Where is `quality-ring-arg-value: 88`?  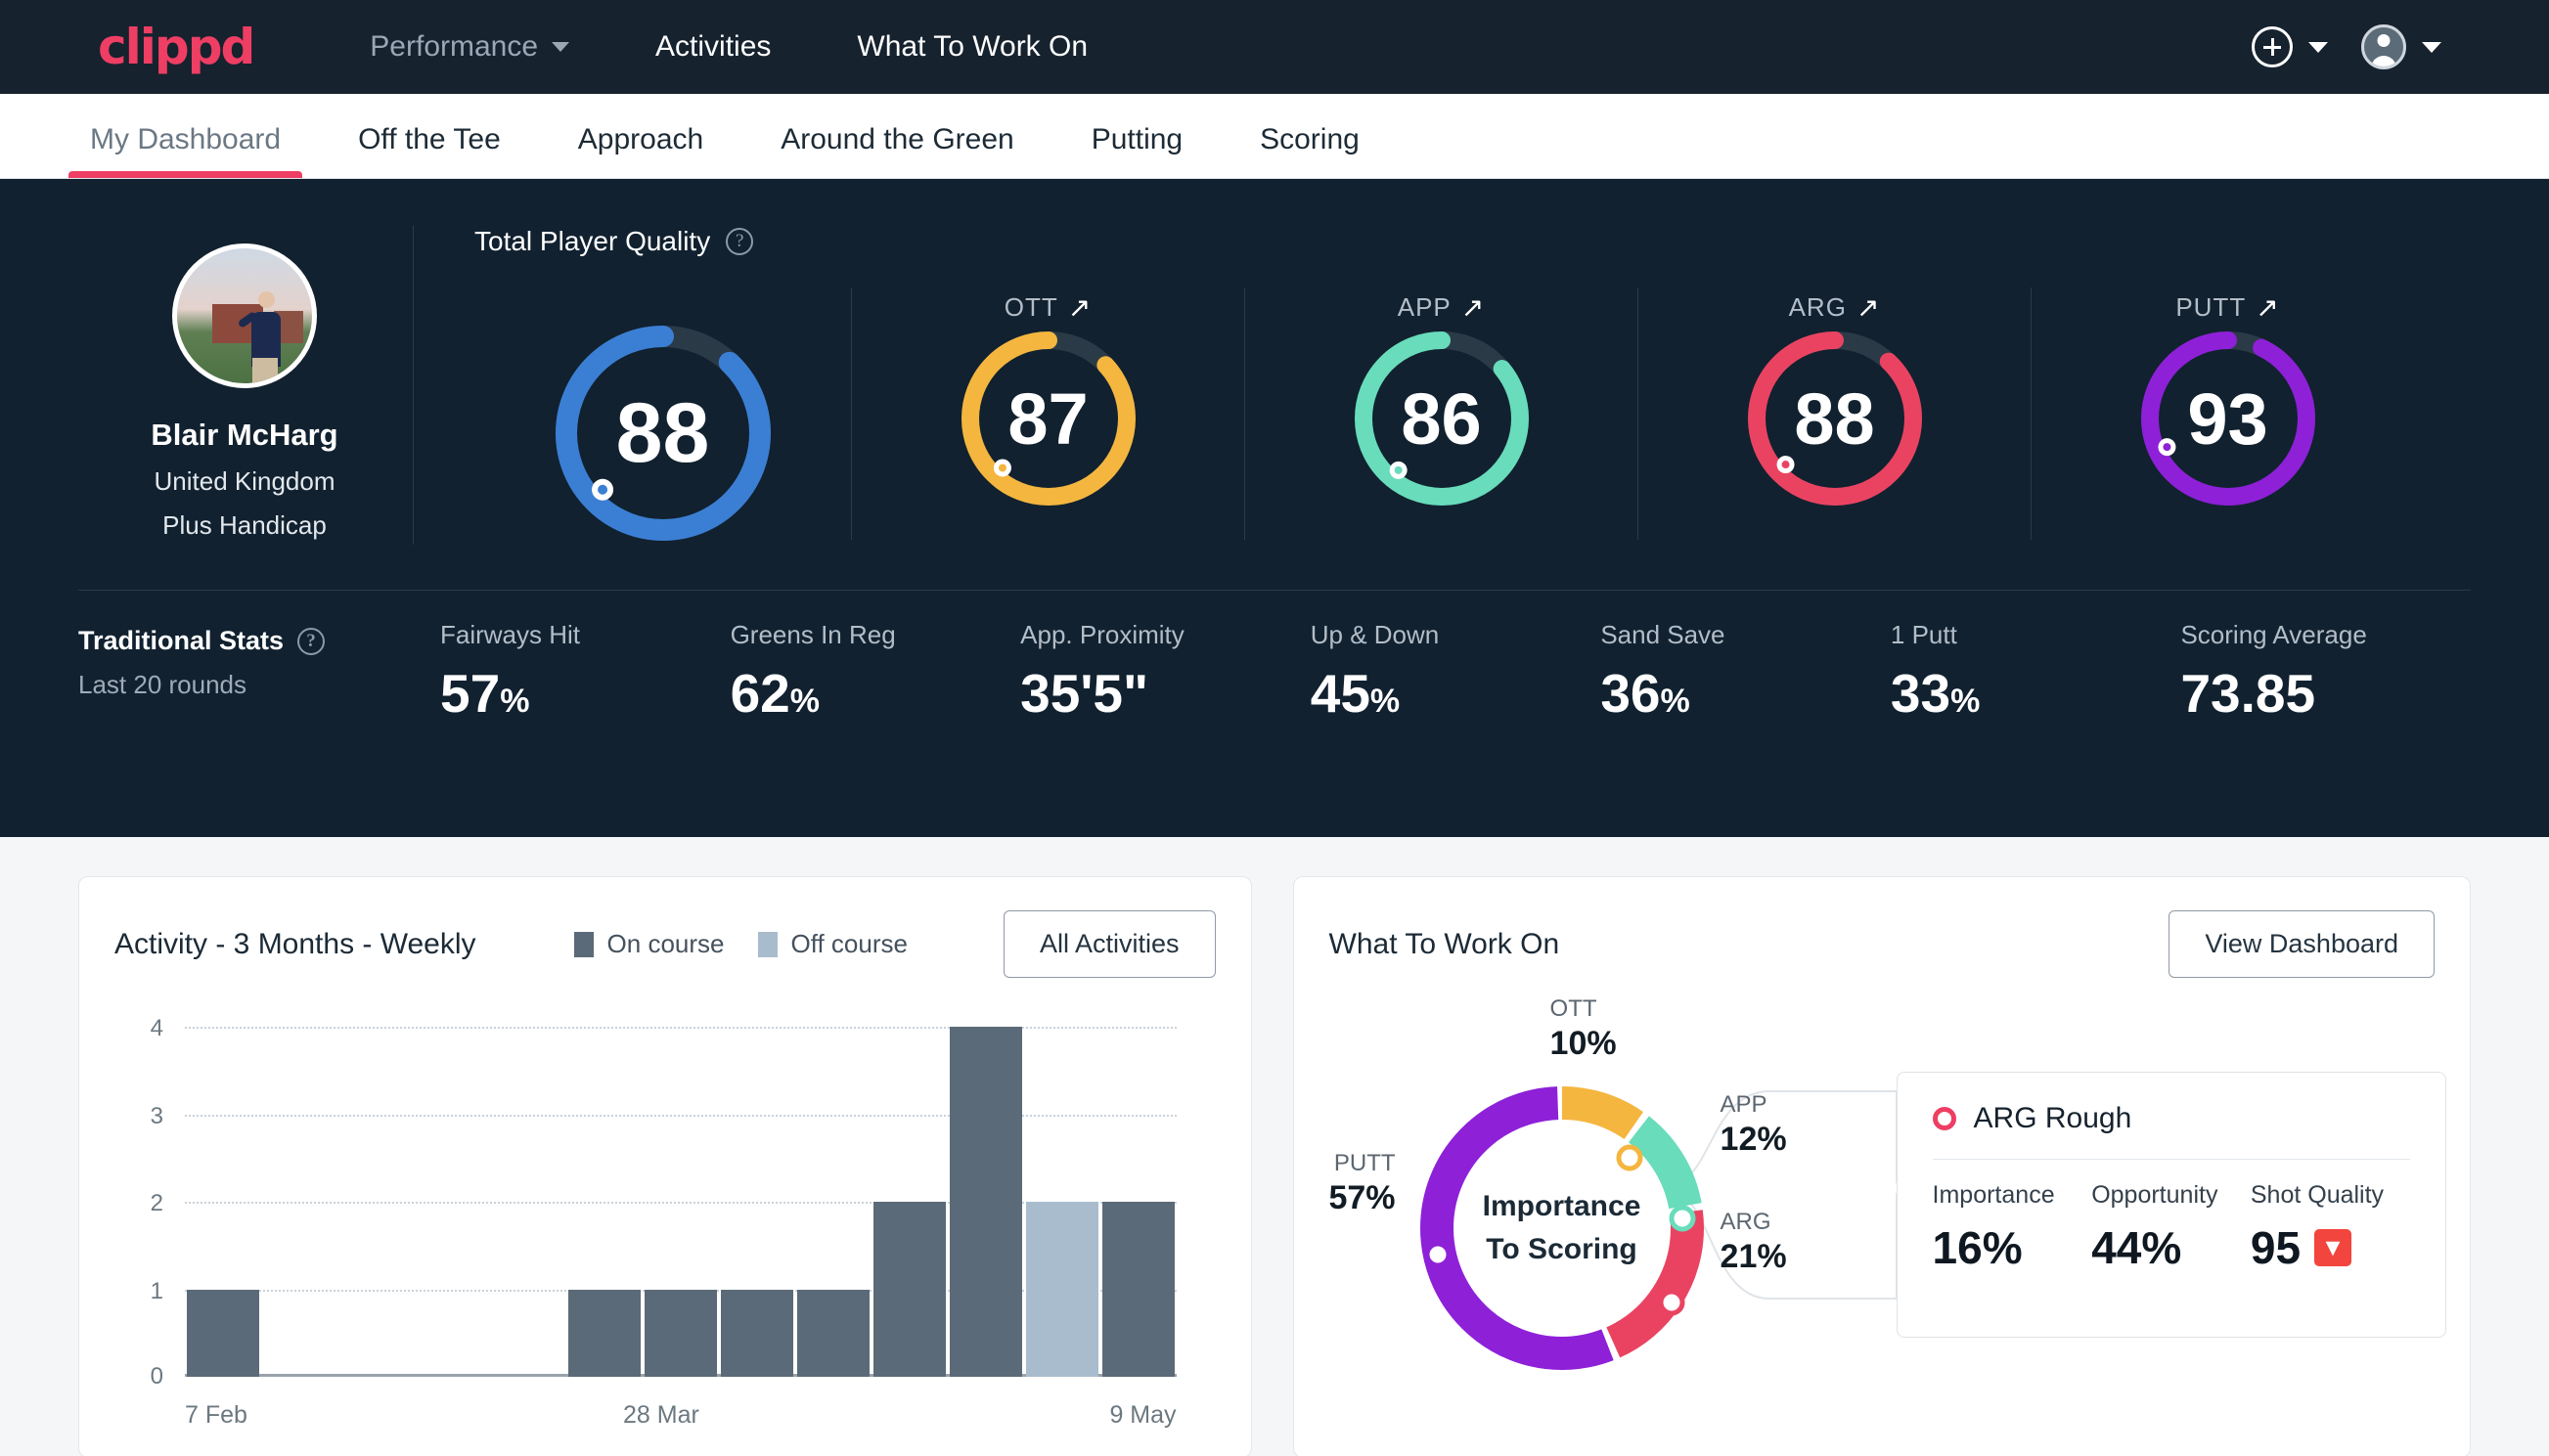
quality-ring-arg-value: 88 is located at coordinates (1835, 418).